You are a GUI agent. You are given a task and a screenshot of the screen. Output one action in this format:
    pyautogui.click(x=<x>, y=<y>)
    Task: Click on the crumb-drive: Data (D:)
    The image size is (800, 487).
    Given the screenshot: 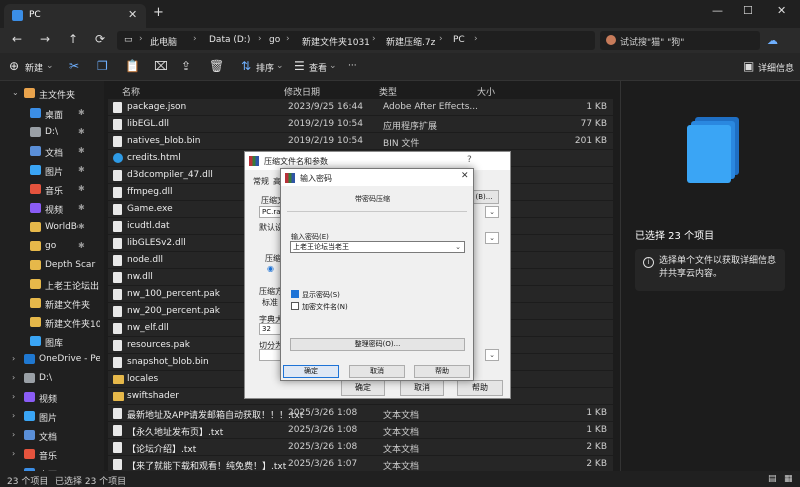 What is the action you would take?
    pyautogui.click(x=229, y=40)
    